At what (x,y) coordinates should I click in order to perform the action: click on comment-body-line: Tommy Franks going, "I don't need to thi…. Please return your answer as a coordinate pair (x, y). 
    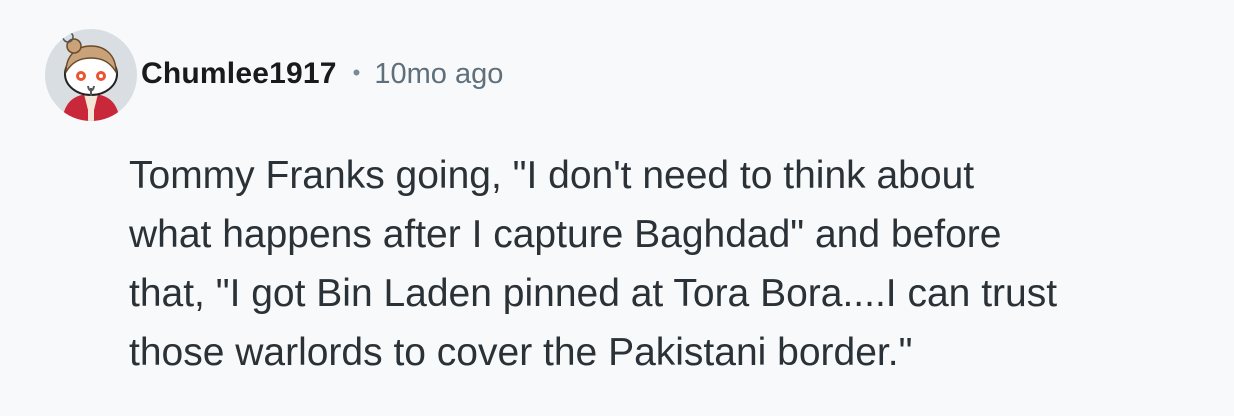
    Looking at the image, I should click on (552, 175).